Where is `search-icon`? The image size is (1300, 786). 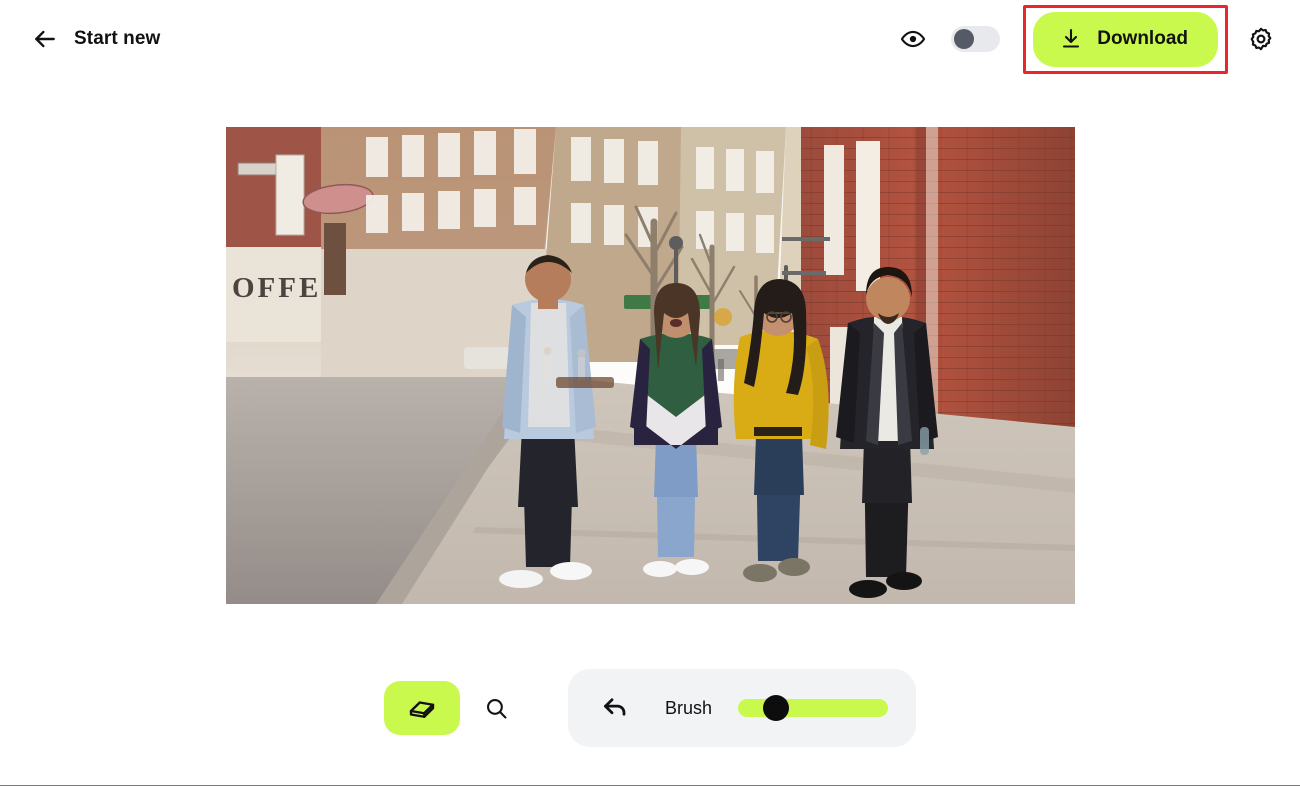 search-icon is located at coordinates (496, 708).